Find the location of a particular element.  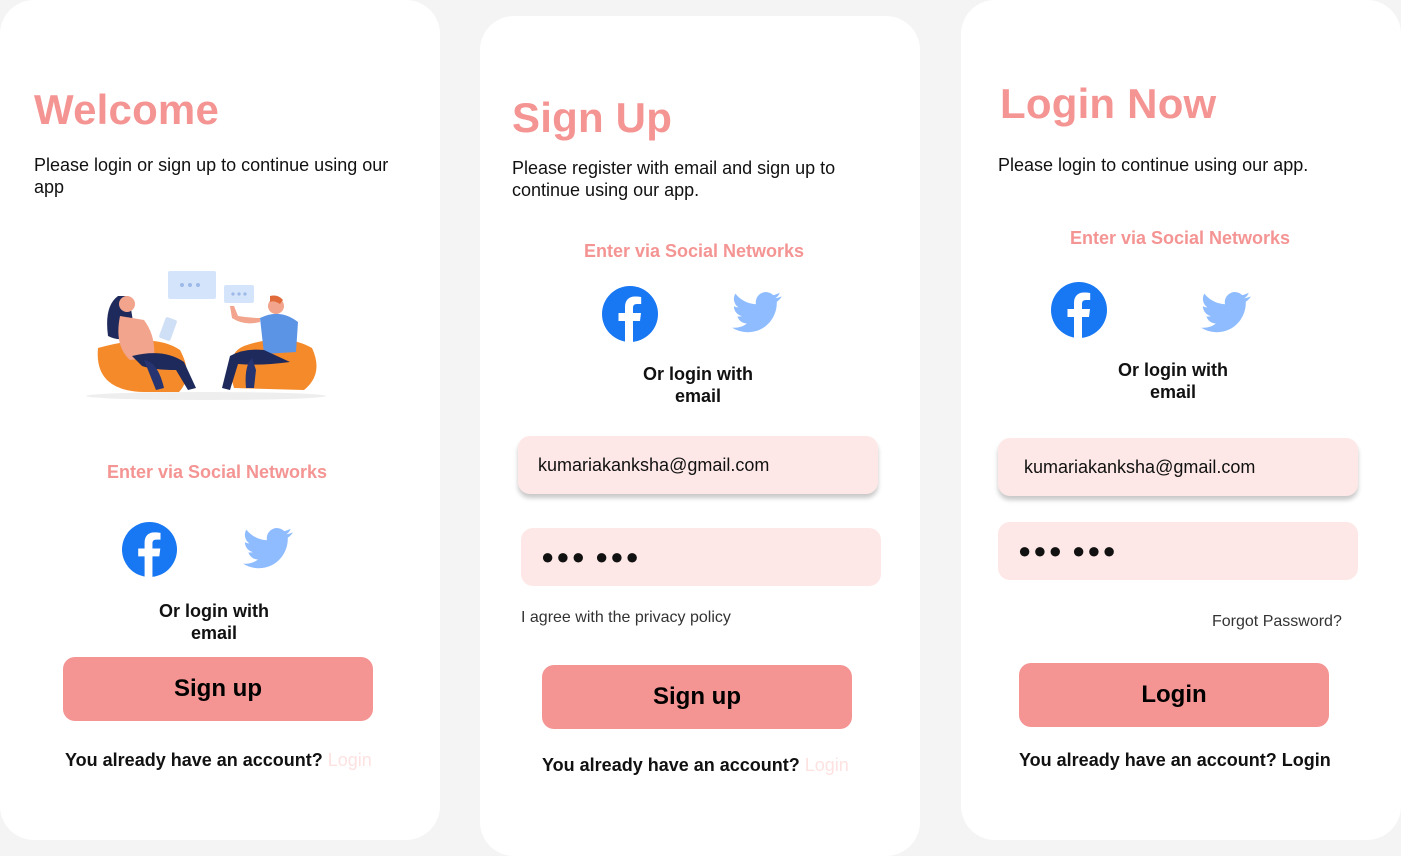

forgot-password-link: Forgot Password? is located at coordinates (1277, 622).